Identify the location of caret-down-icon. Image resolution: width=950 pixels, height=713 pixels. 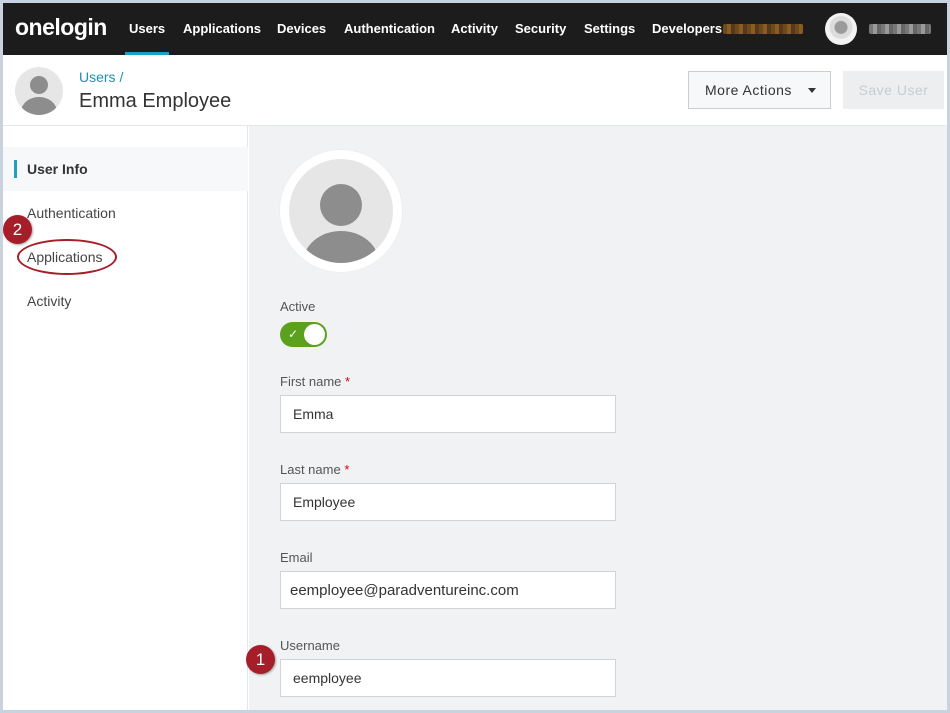
(812, 90).